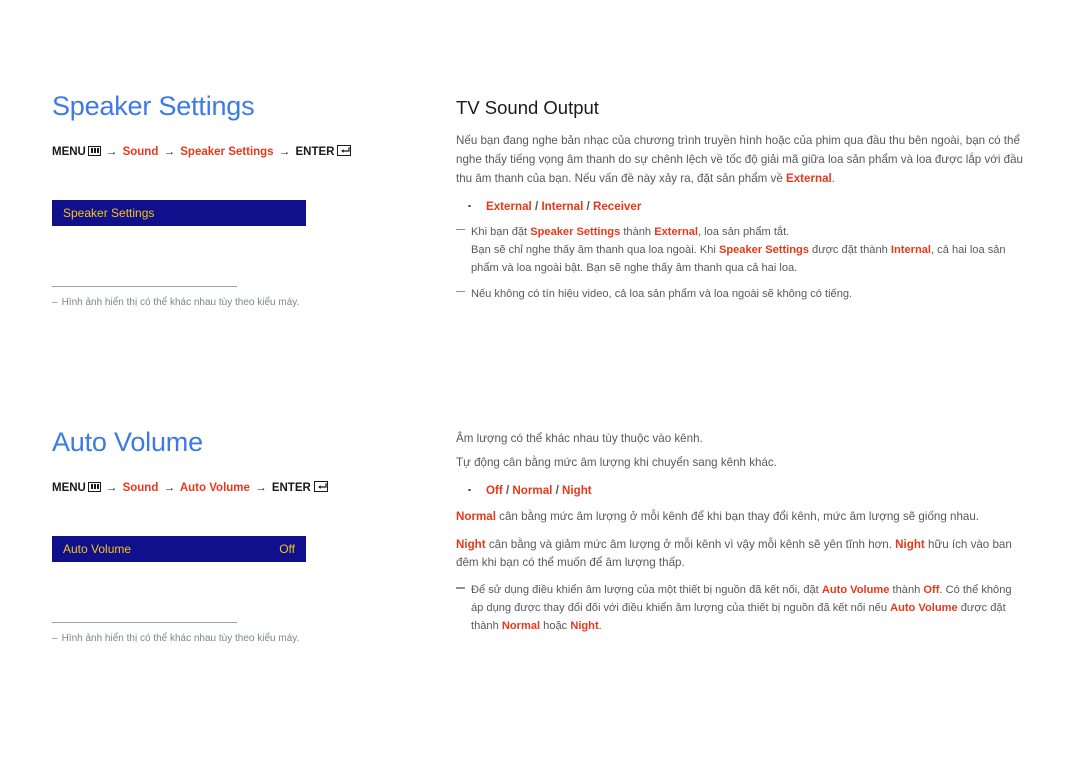 The image size is (1080, 763). Describe the element at coordinates (527, 107) in the screenshot. I see `heading-tv-sound-output: TV Sound Output` at that location.